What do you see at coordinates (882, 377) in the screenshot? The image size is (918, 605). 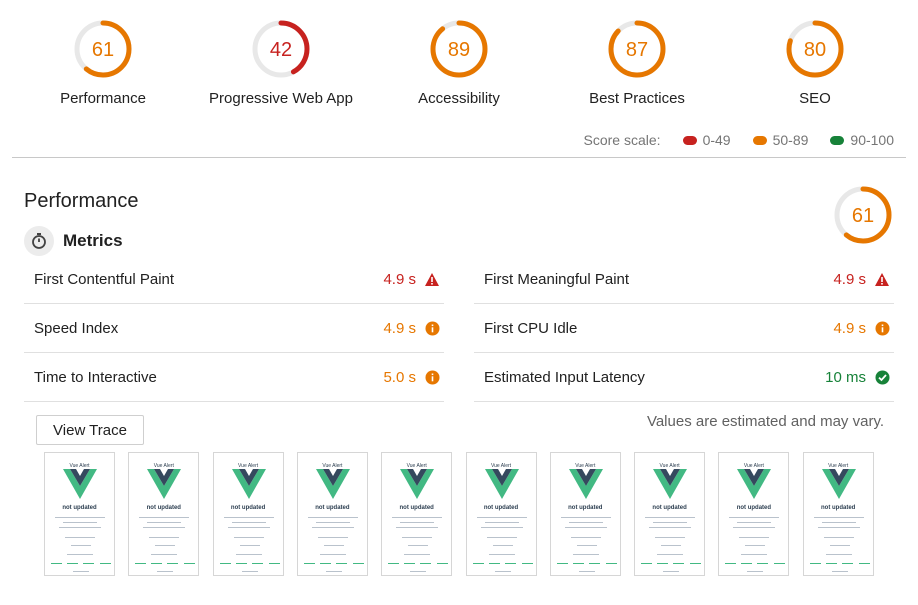 I see `check-icon` at bounding box center [882, 377].